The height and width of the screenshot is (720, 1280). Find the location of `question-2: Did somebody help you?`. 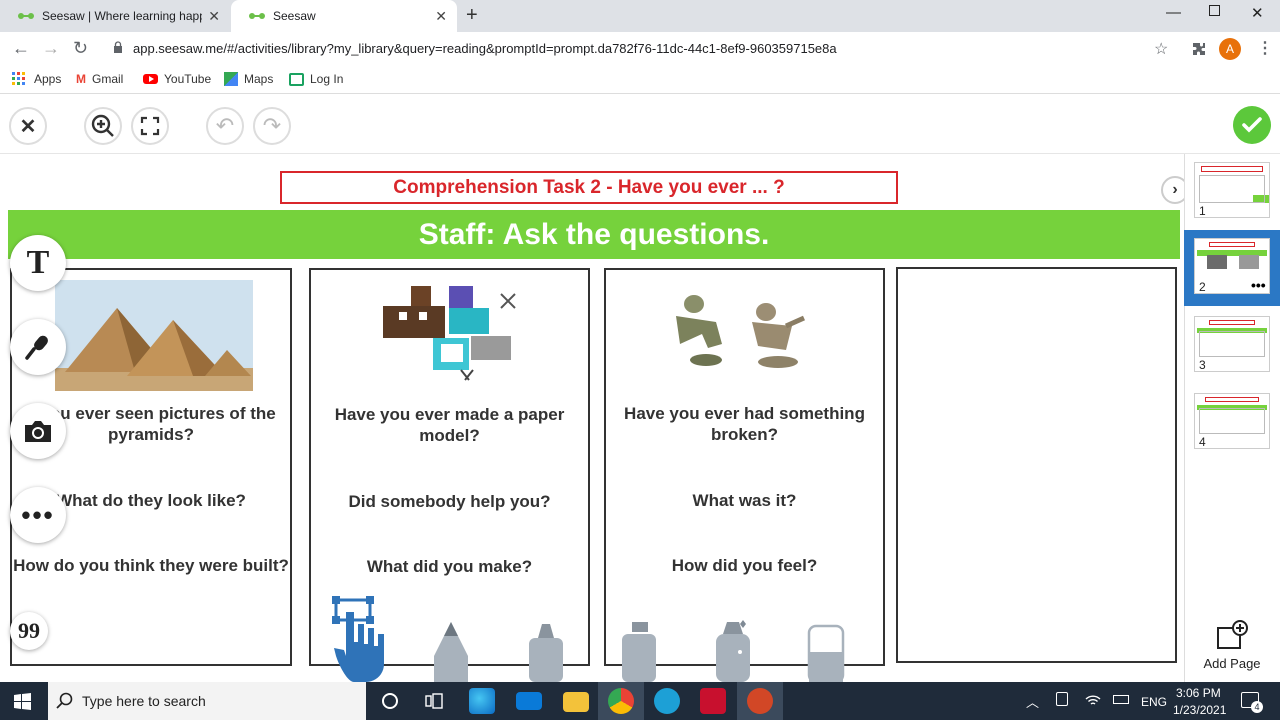

question-2: Did somebody help you? is located at coordinates (449, 501).